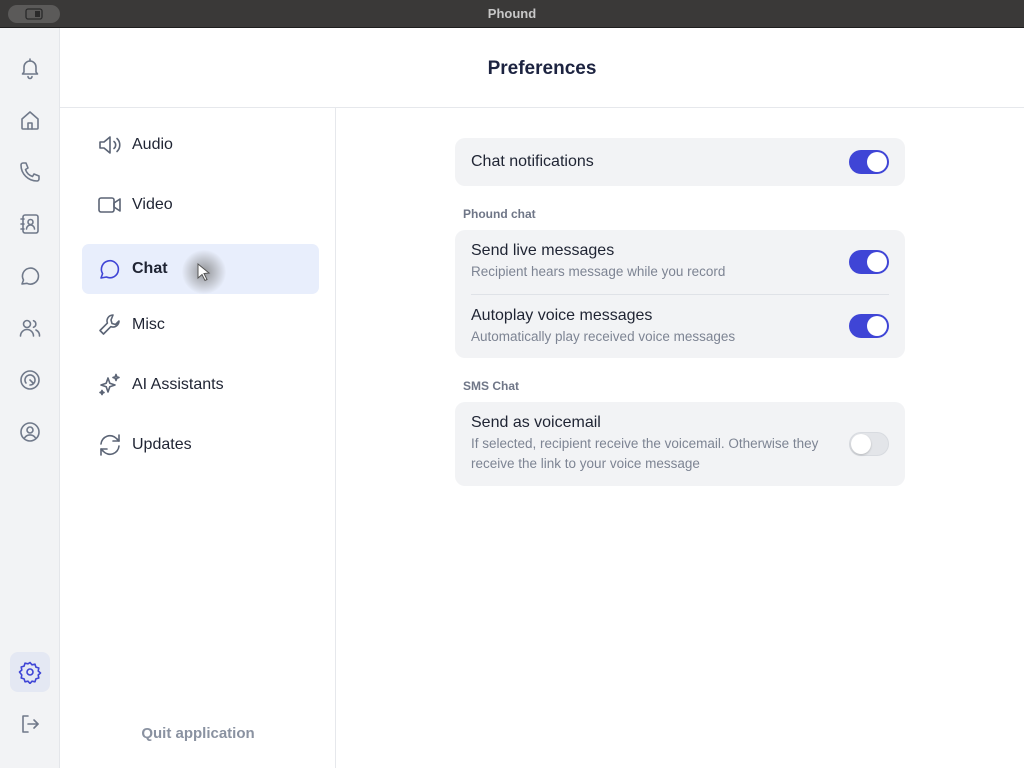 The image size is (1024, 768). I want to click on contacts-icon, so click(29, 224).